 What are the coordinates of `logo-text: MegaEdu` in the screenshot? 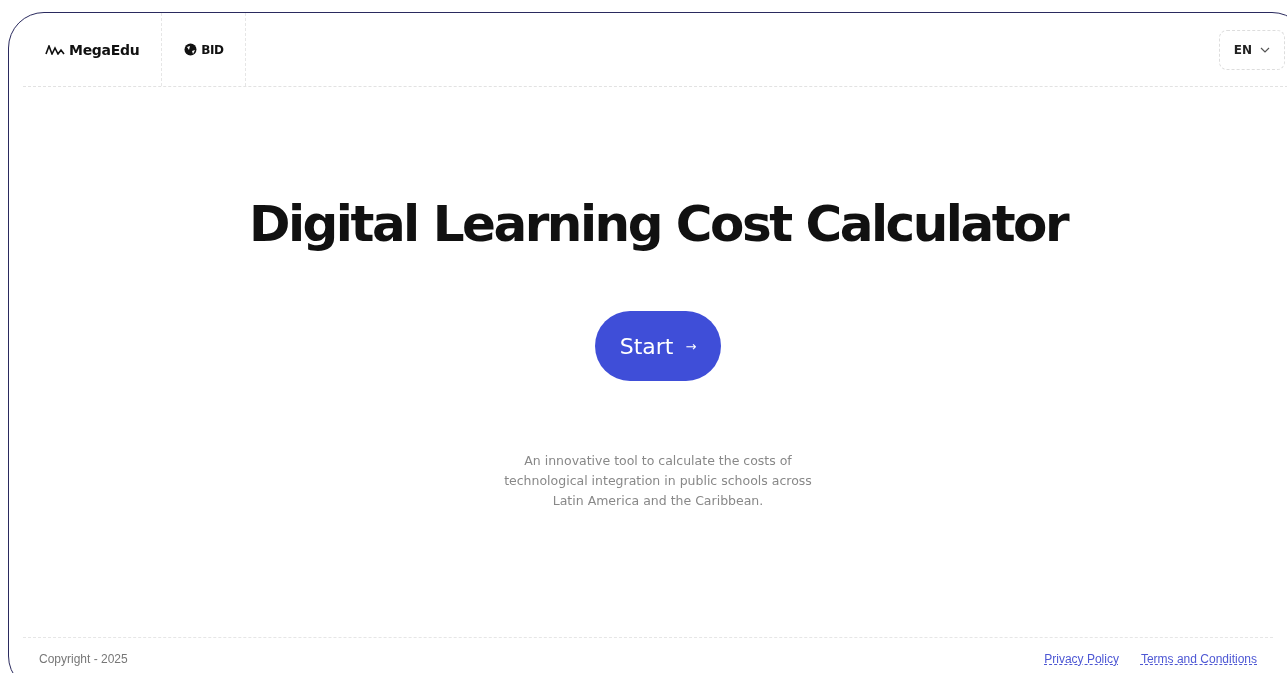 It's located at (104, 49).